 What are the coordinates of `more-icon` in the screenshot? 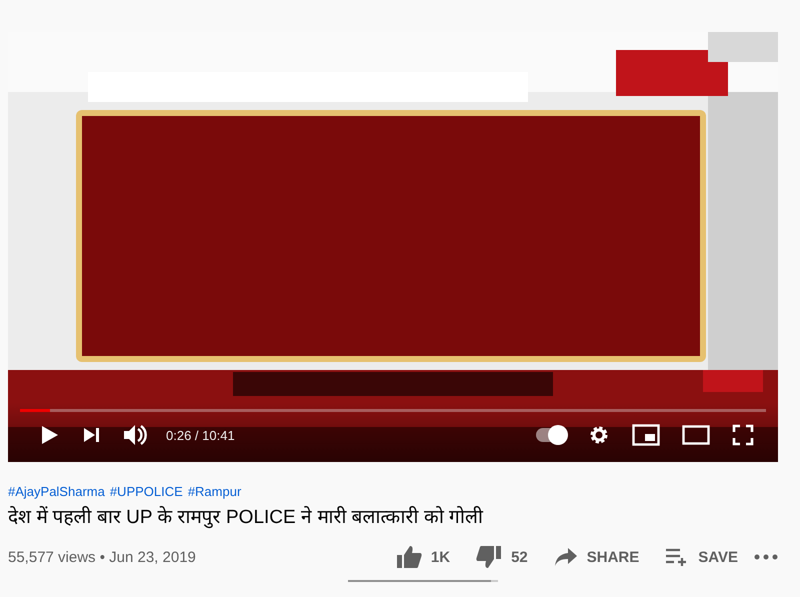 It's located at (766, 557).